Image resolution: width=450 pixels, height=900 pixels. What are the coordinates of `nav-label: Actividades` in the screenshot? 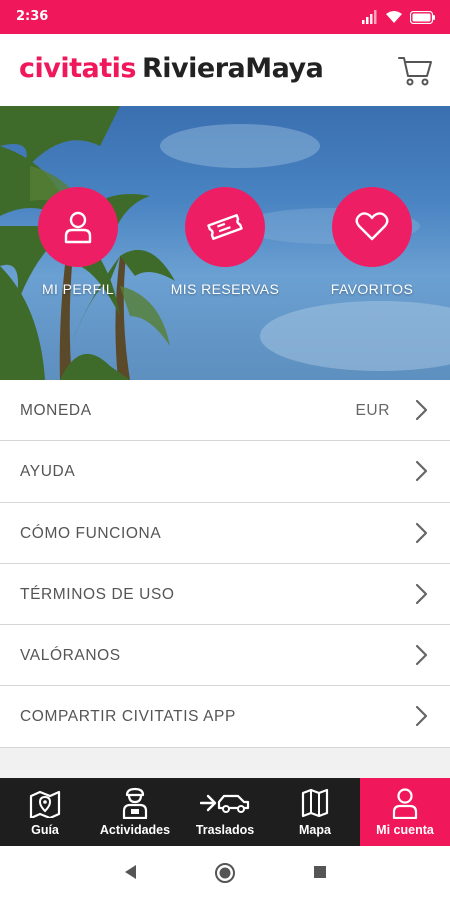 It's located at (135, 830).